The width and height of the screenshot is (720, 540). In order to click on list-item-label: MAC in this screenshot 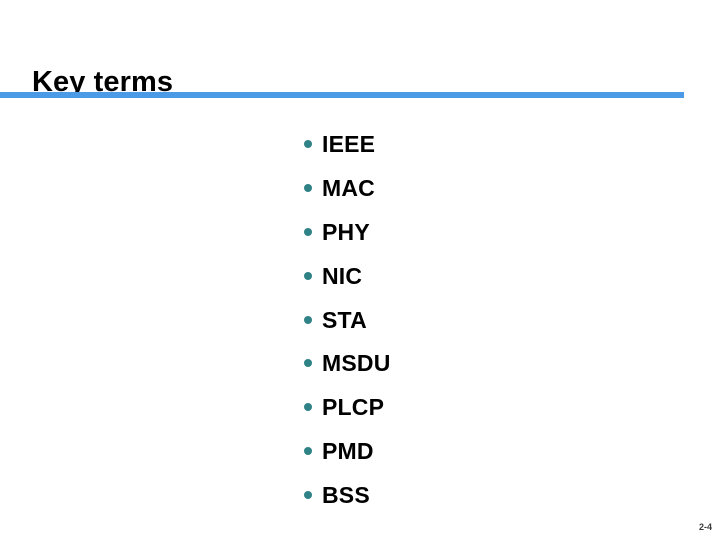, I will do `click(348, 187)`.